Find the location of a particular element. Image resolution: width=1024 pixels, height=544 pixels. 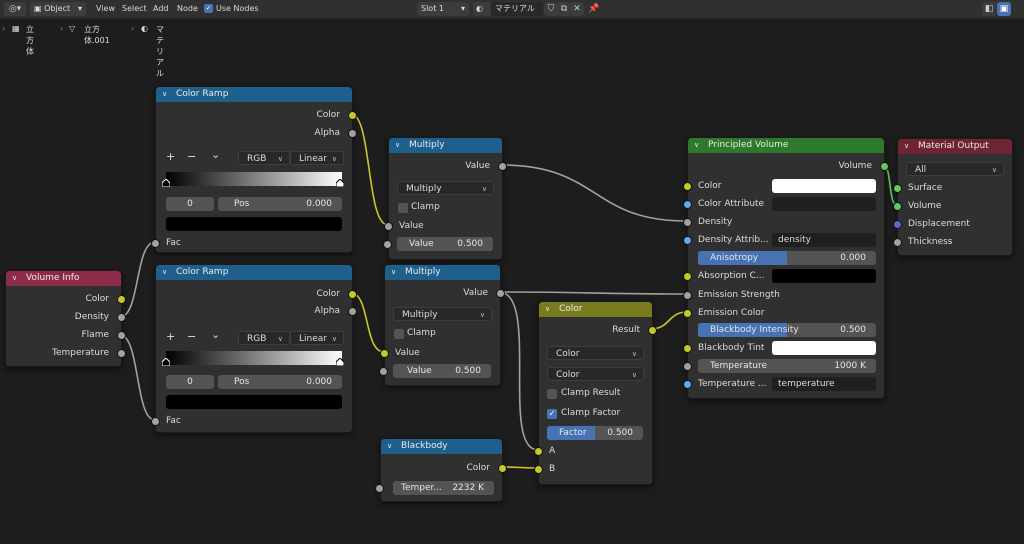

socket-input-displacement is located at coordinates (897, 224).